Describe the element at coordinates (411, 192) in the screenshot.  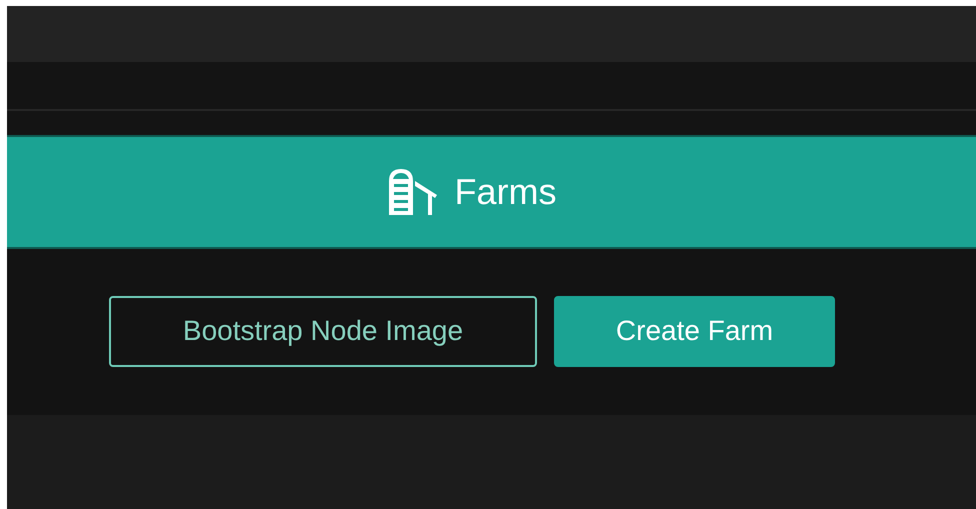
I see `silo-icon` at that location.